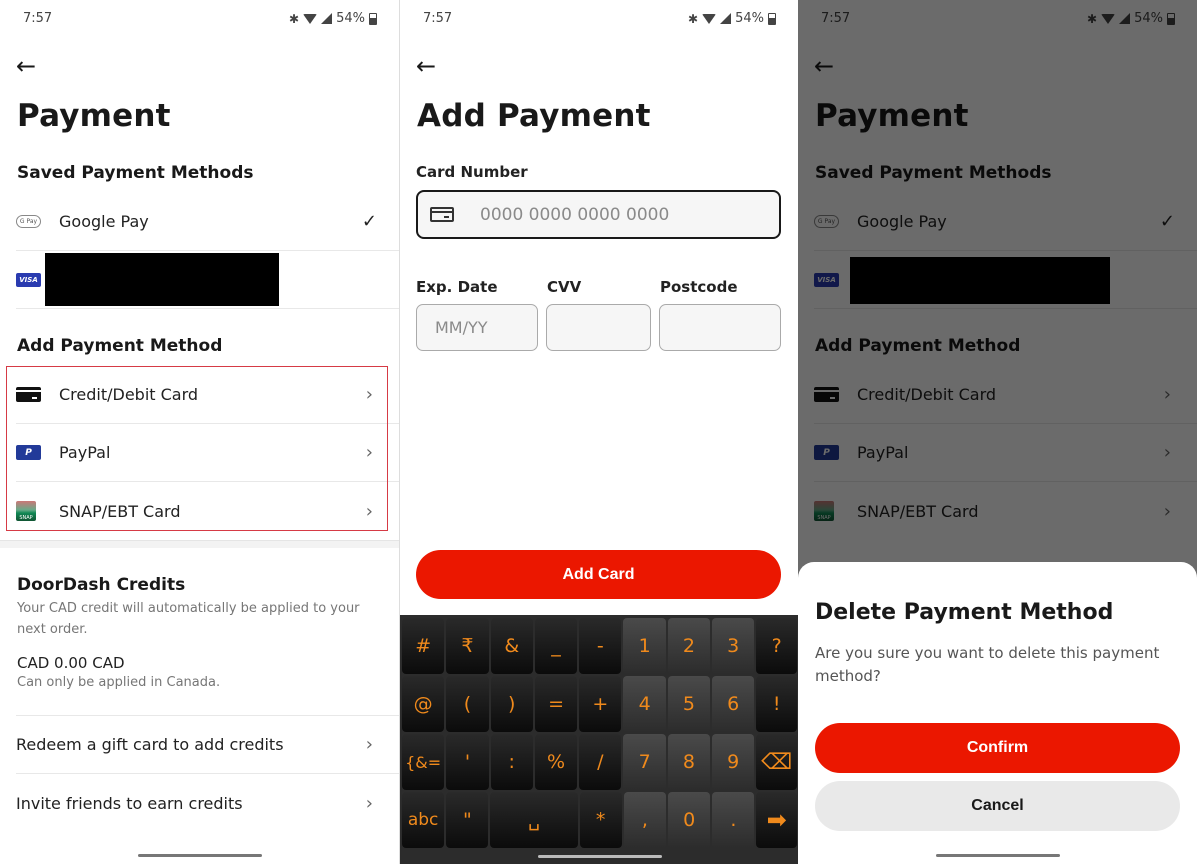 The width and height of the screenshot is (1197, 864). Describe the element at coordinates (598, 574) in the screenshot. I see `add-card-button: Add Card` at that location.